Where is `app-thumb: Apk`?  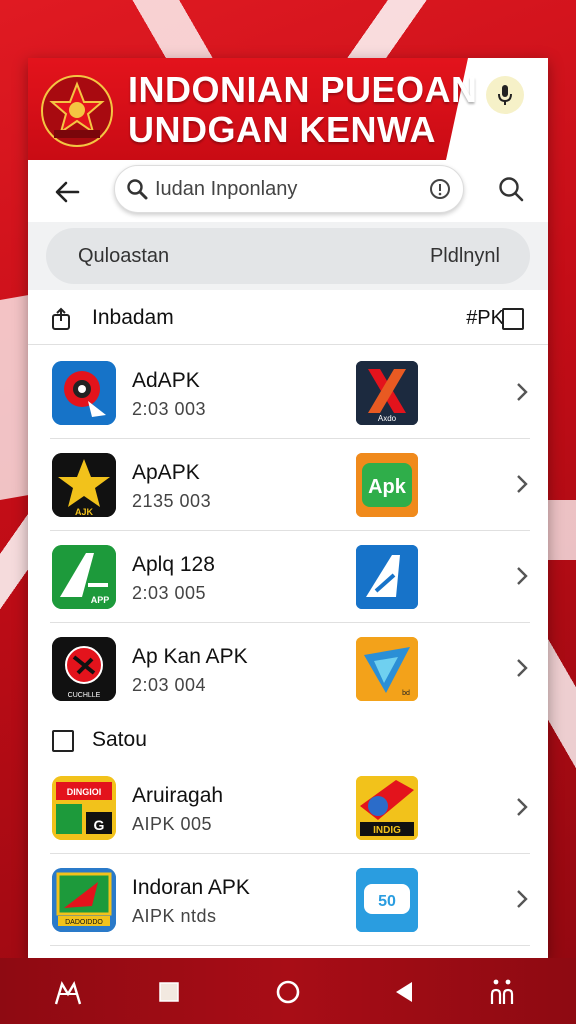 app-thumb: Apk is located at coordinates (387, 485).